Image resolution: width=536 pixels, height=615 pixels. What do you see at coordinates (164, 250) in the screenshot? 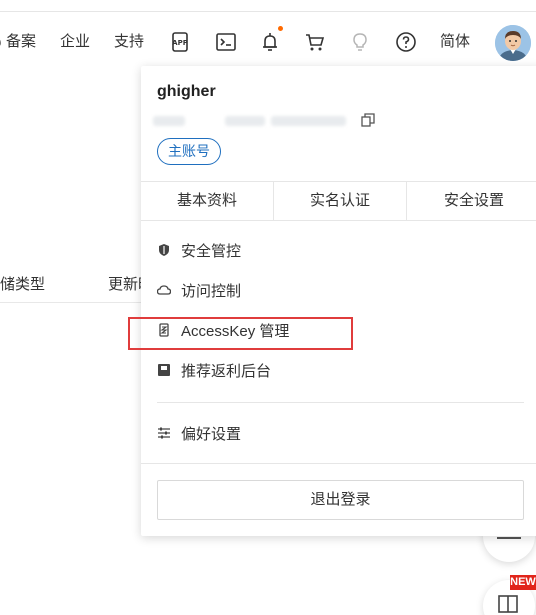
I see `shield-icon` at bounding box center [164, 250].